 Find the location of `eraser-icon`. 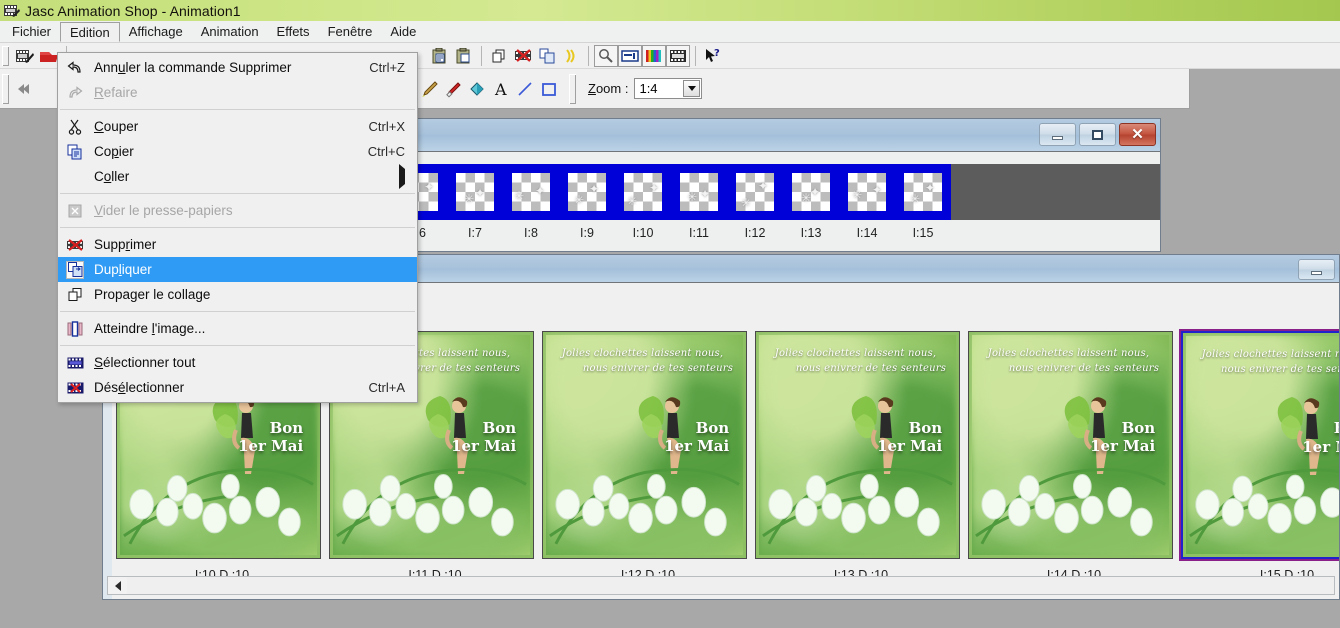

eraser-icon is located at coordinates (453, 89).